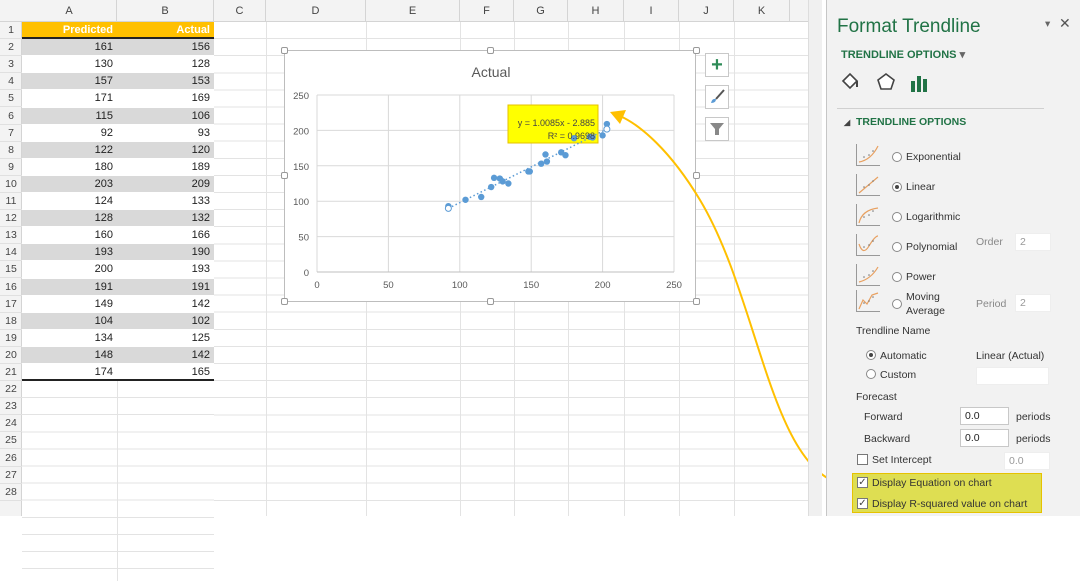 The height and width of the screenshot is (581, 1080). Describe the element at coordinates (862, 503) in the screenshot. I see `display-r-squared-checkbox: ✓` at that location.